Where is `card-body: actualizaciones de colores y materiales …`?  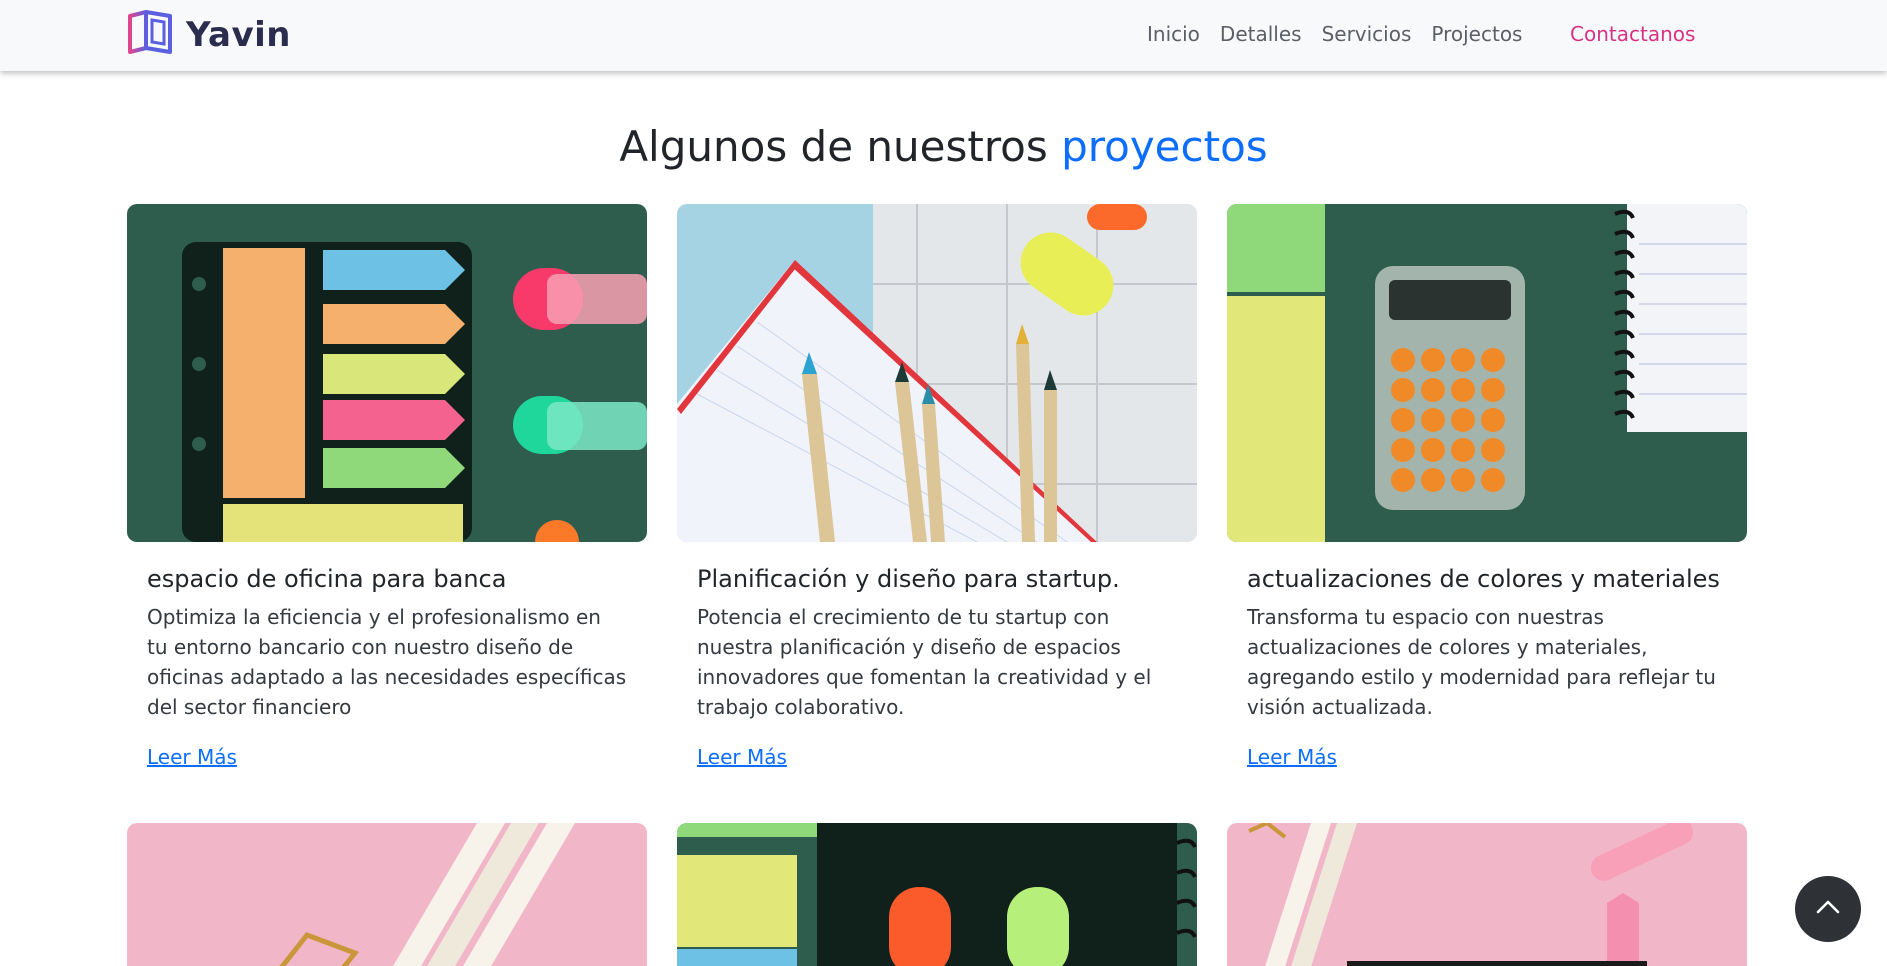 card-body: actualizaciones de colores y materiales … is located at coordinates (1487, 667).